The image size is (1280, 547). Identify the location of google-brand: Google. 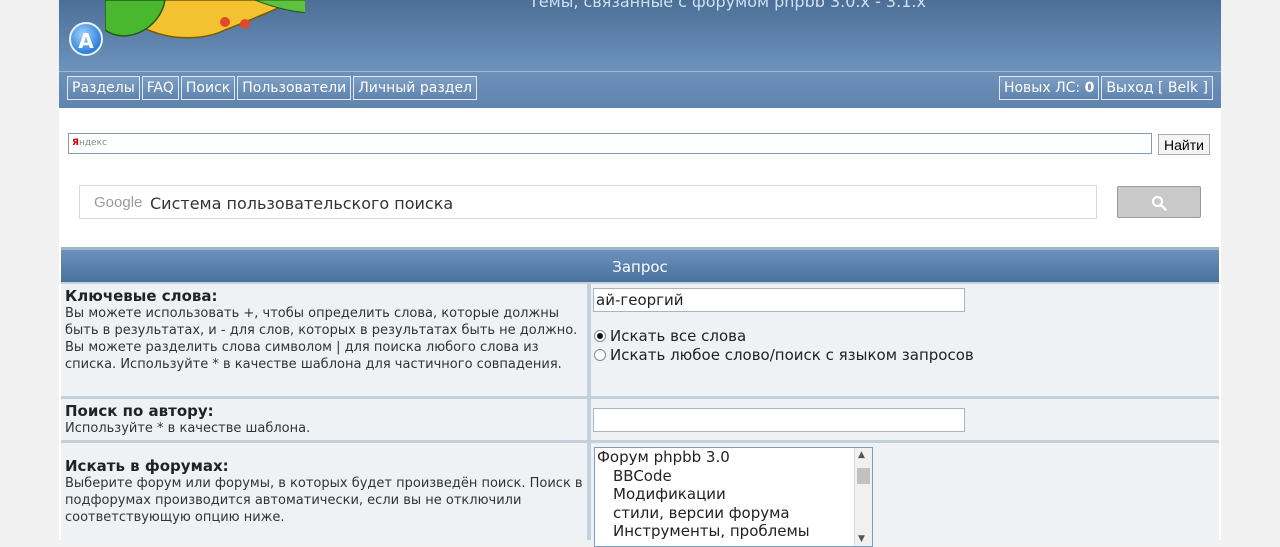
(118, 202).